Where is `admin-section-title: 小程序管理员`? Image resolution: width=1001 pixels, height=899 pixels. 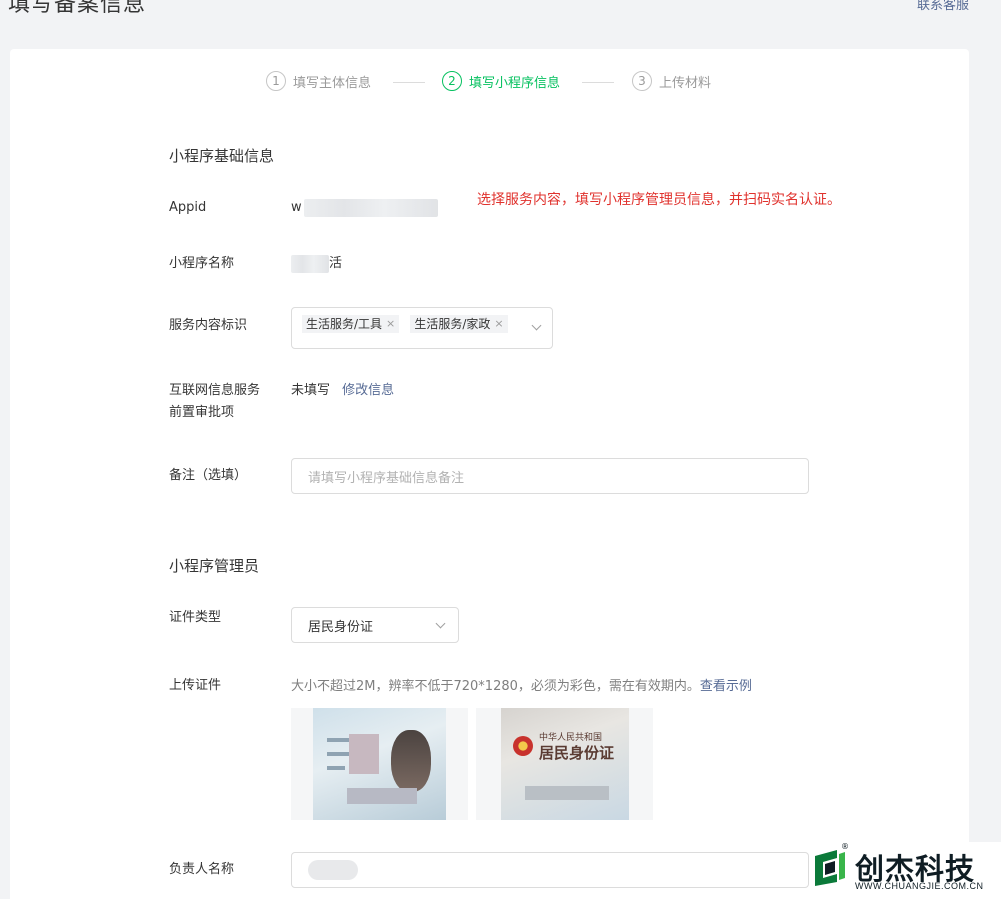 admin-section-title: 小程序管理员 is located at coordinates (214, 566).